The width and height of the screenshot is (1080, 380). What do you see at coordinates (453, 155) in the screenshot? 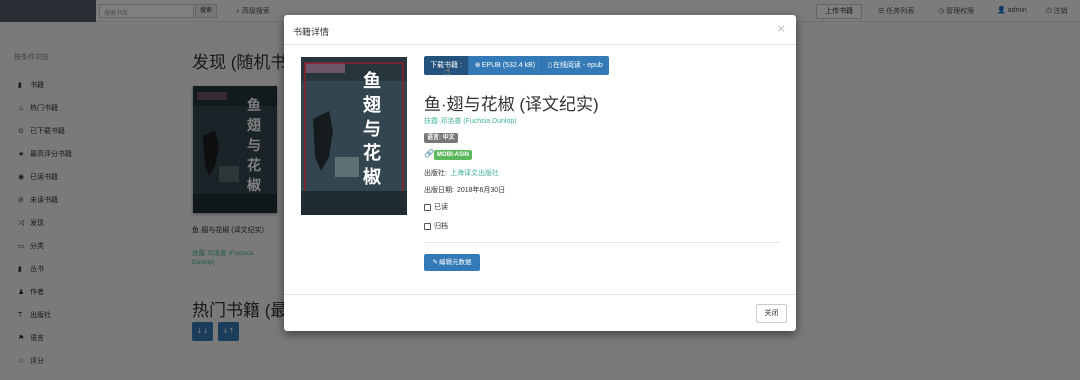
I see `identifier-badge: MOBI-ASIN` at bounding box center [453, 155].